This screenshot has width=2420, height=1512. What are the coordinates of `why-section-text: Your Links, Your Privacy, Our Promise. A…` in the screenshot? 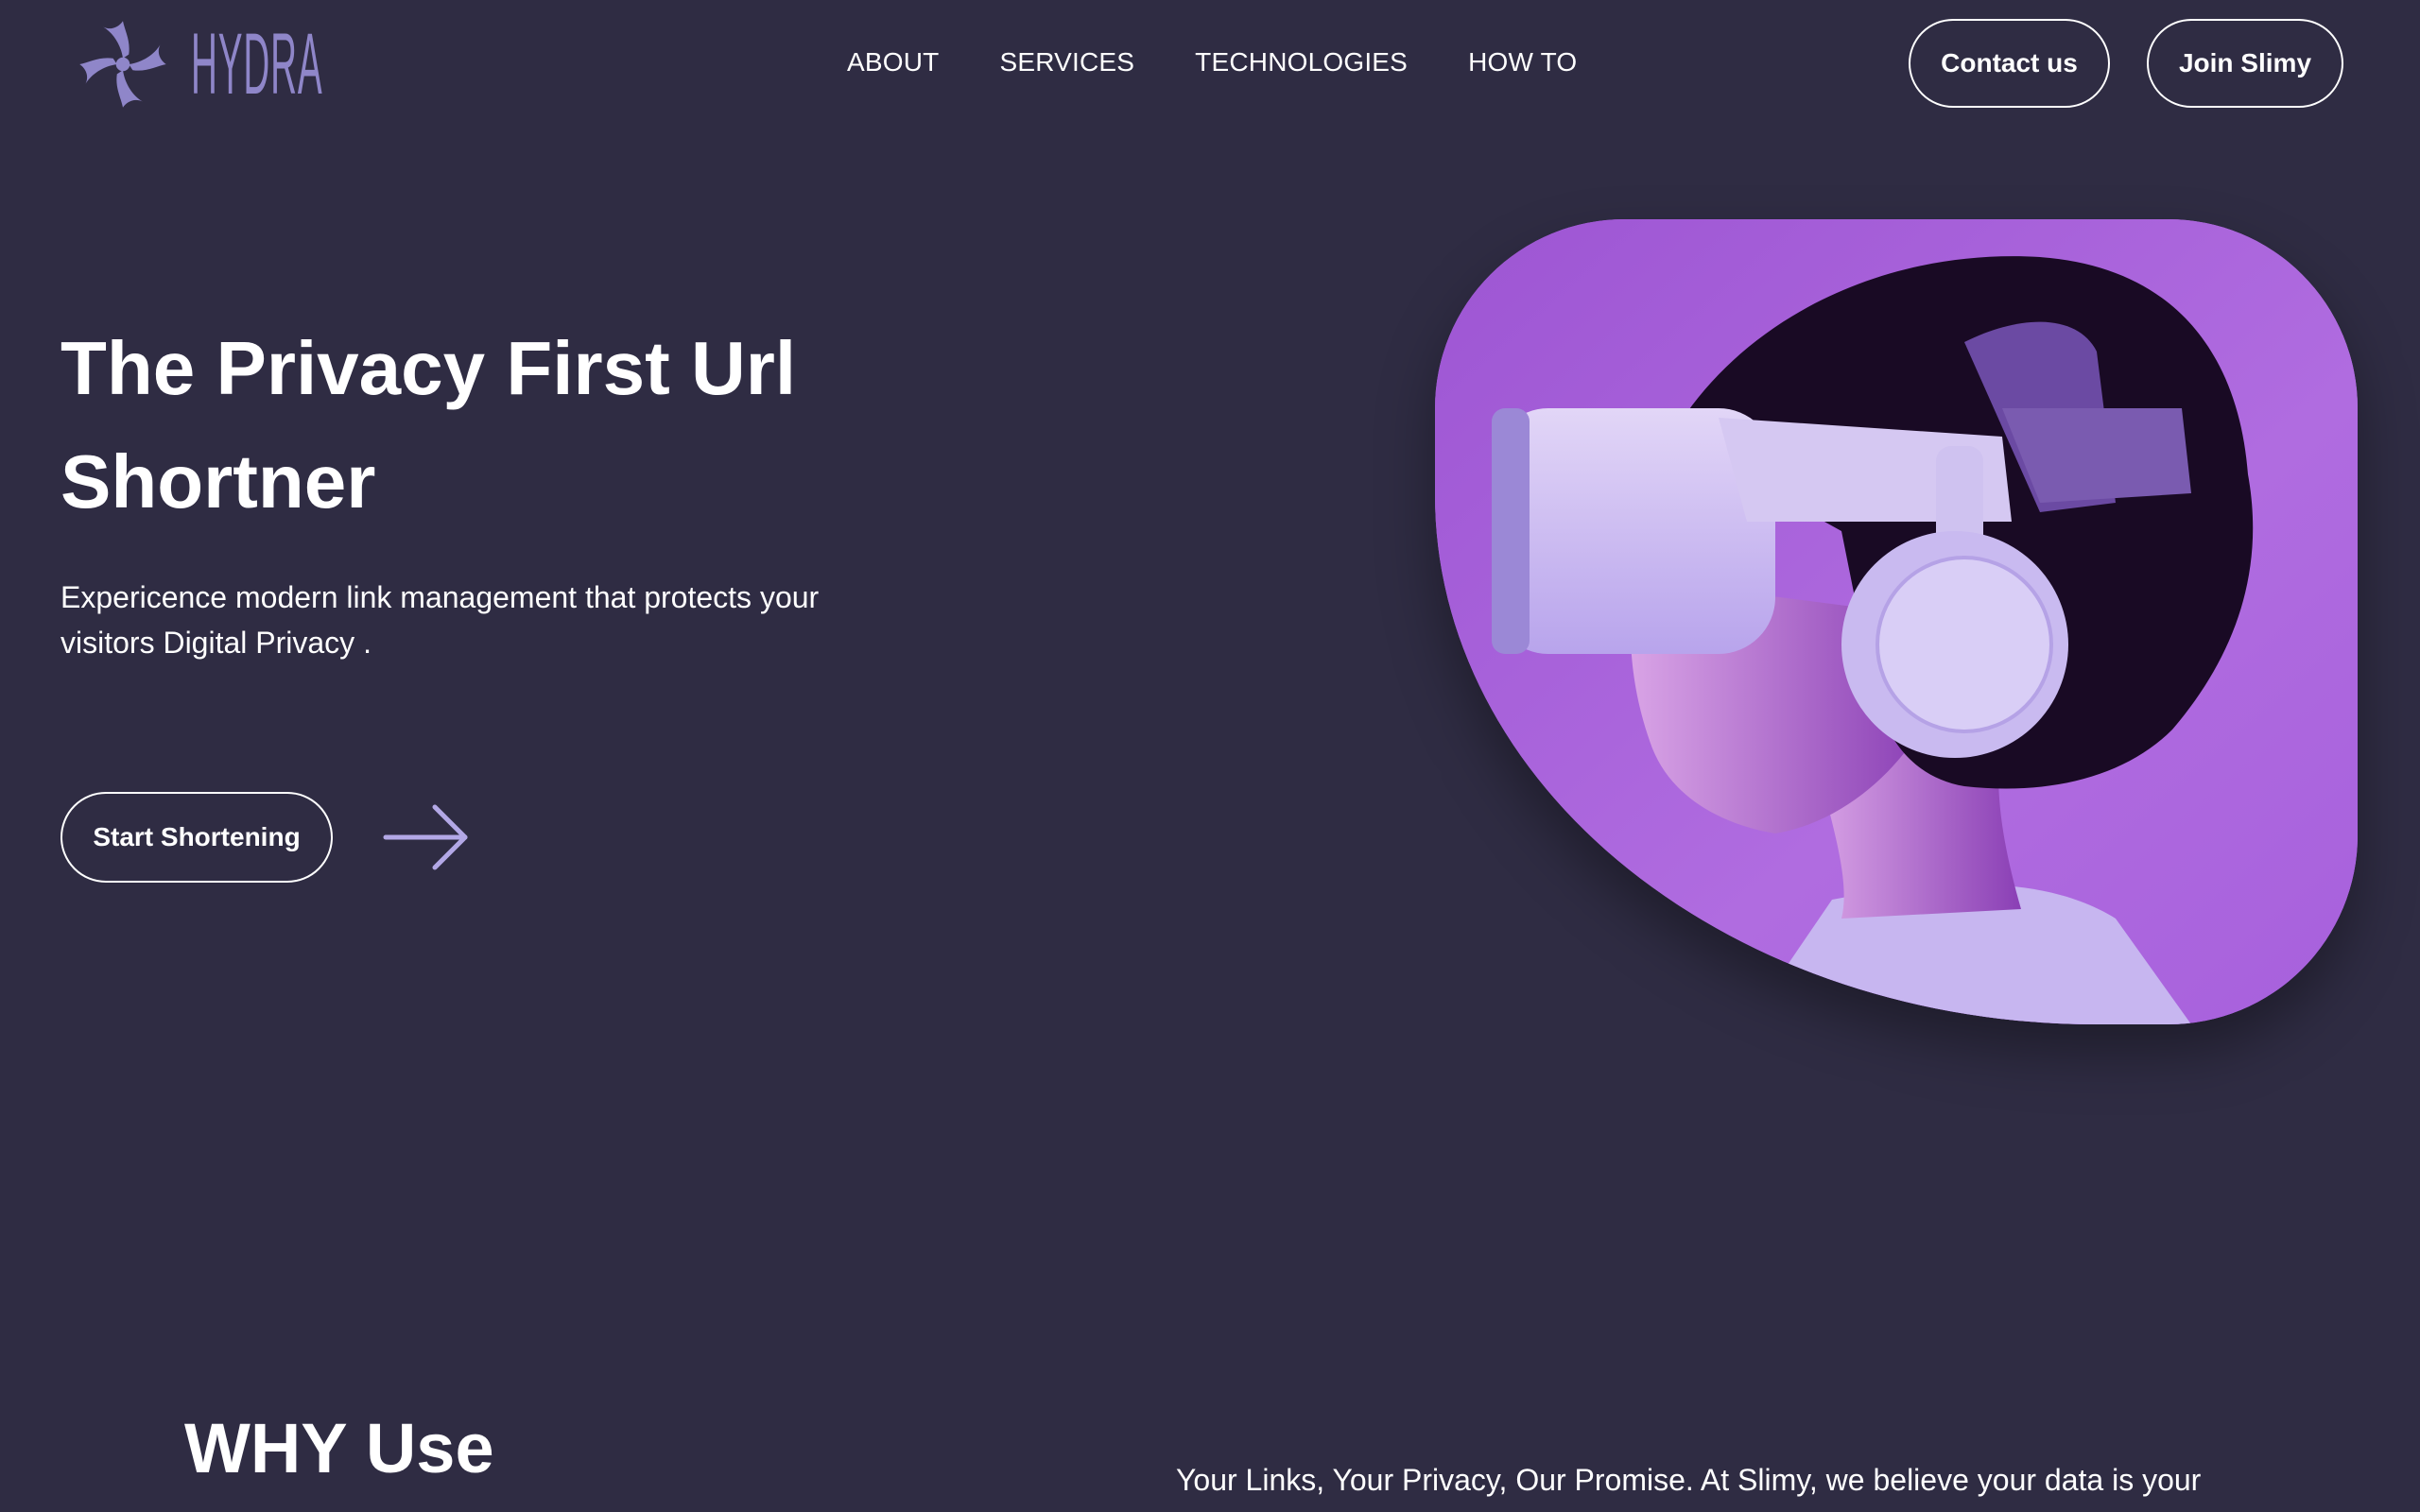 It's located at (1689, 1480).